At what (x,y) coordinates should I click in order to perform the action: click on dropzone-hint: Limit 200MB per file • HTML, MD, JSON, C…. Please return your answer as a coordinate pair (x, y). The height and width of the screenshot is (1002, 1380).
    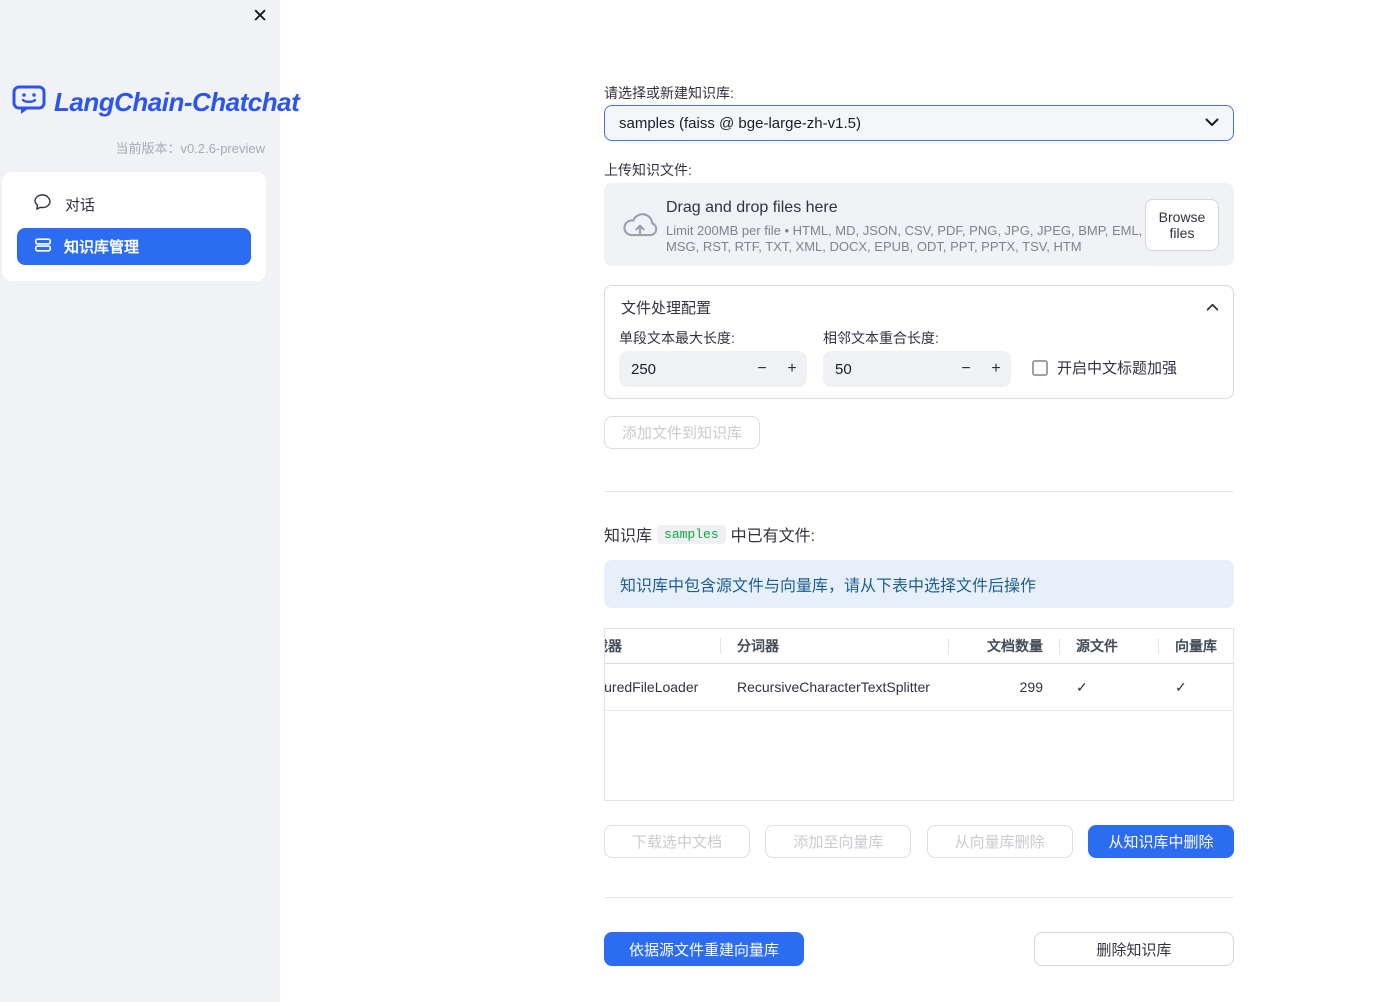
    Looking at the image, I should click on (904, 238).